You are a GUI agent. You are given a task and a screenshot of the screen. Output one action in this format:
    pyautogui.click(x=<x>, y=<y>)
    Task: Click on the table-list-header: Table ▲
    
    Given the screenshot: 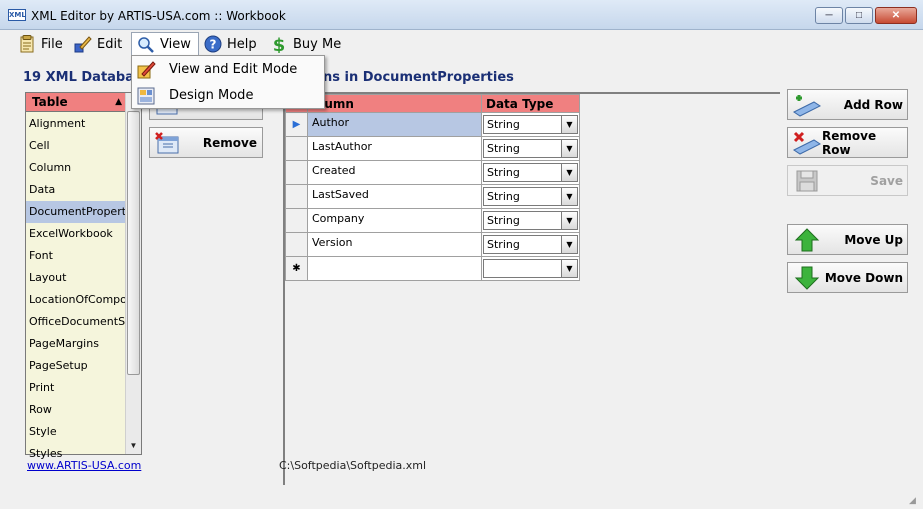 What is the action you would take?
    pyautogui.click(x=76, y=102)
    